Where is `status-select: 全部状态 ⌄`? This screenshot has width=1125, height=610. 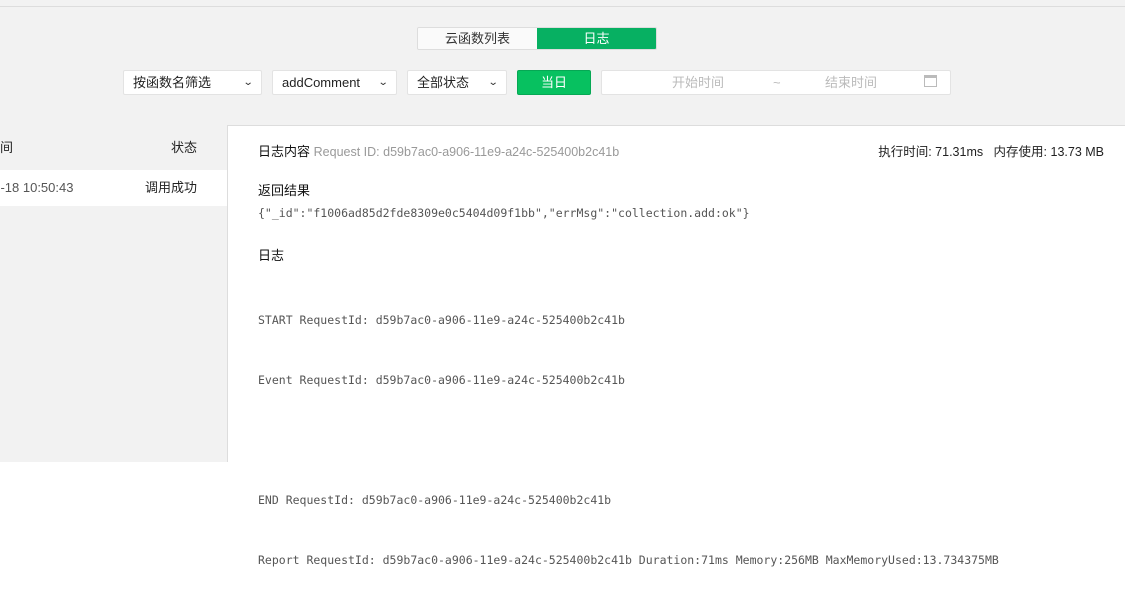 status-select: 全部状态 ⌄ is located at coordinates (457, 82).